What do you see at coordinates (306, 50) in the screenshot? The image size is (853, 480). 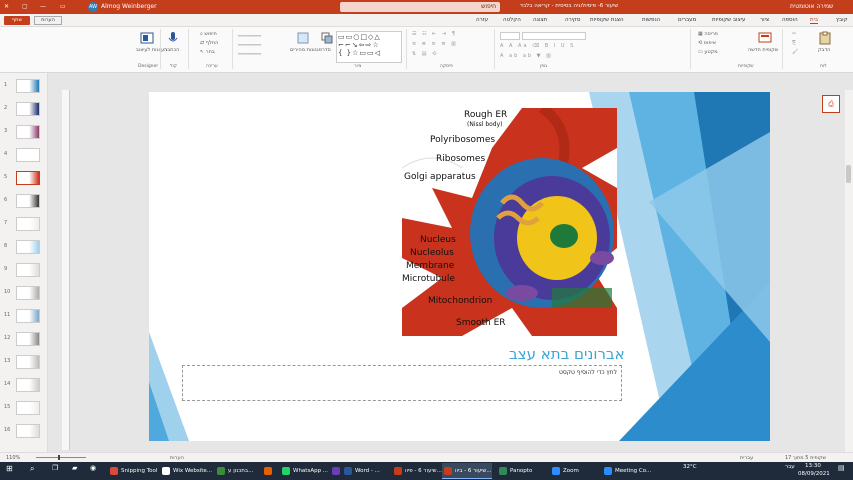 I see `quick-styles-button: סגנונות מהירים` at bounding box center [306, 50].